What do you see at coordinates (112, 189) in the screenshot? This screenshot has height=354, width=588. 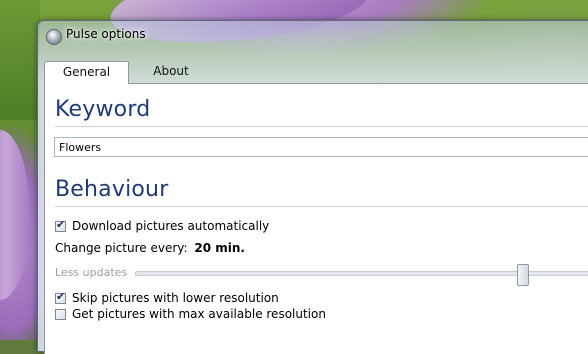 I see `behaviour-heading: Behaviour` at bounding box center [112, 189].